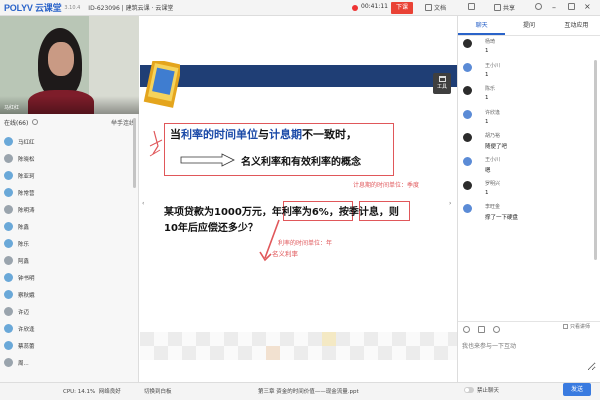 This screenshot has height=400, width=600. I want to click on user-list-item: 钟书明, so click(69, 277).